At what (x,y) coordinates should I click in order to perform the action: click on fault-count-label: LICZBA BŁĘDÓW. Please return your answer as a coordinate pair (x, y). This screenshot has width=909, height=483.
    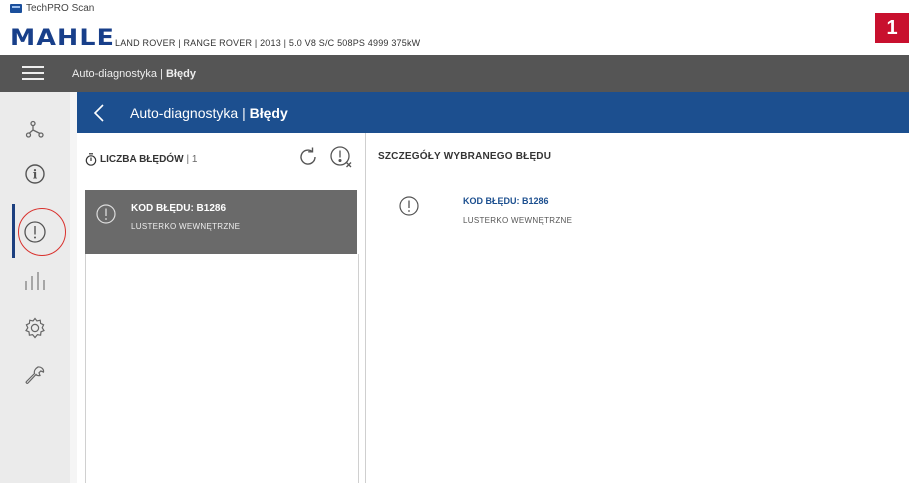
    Looking at the image, I should click on (142, 159).